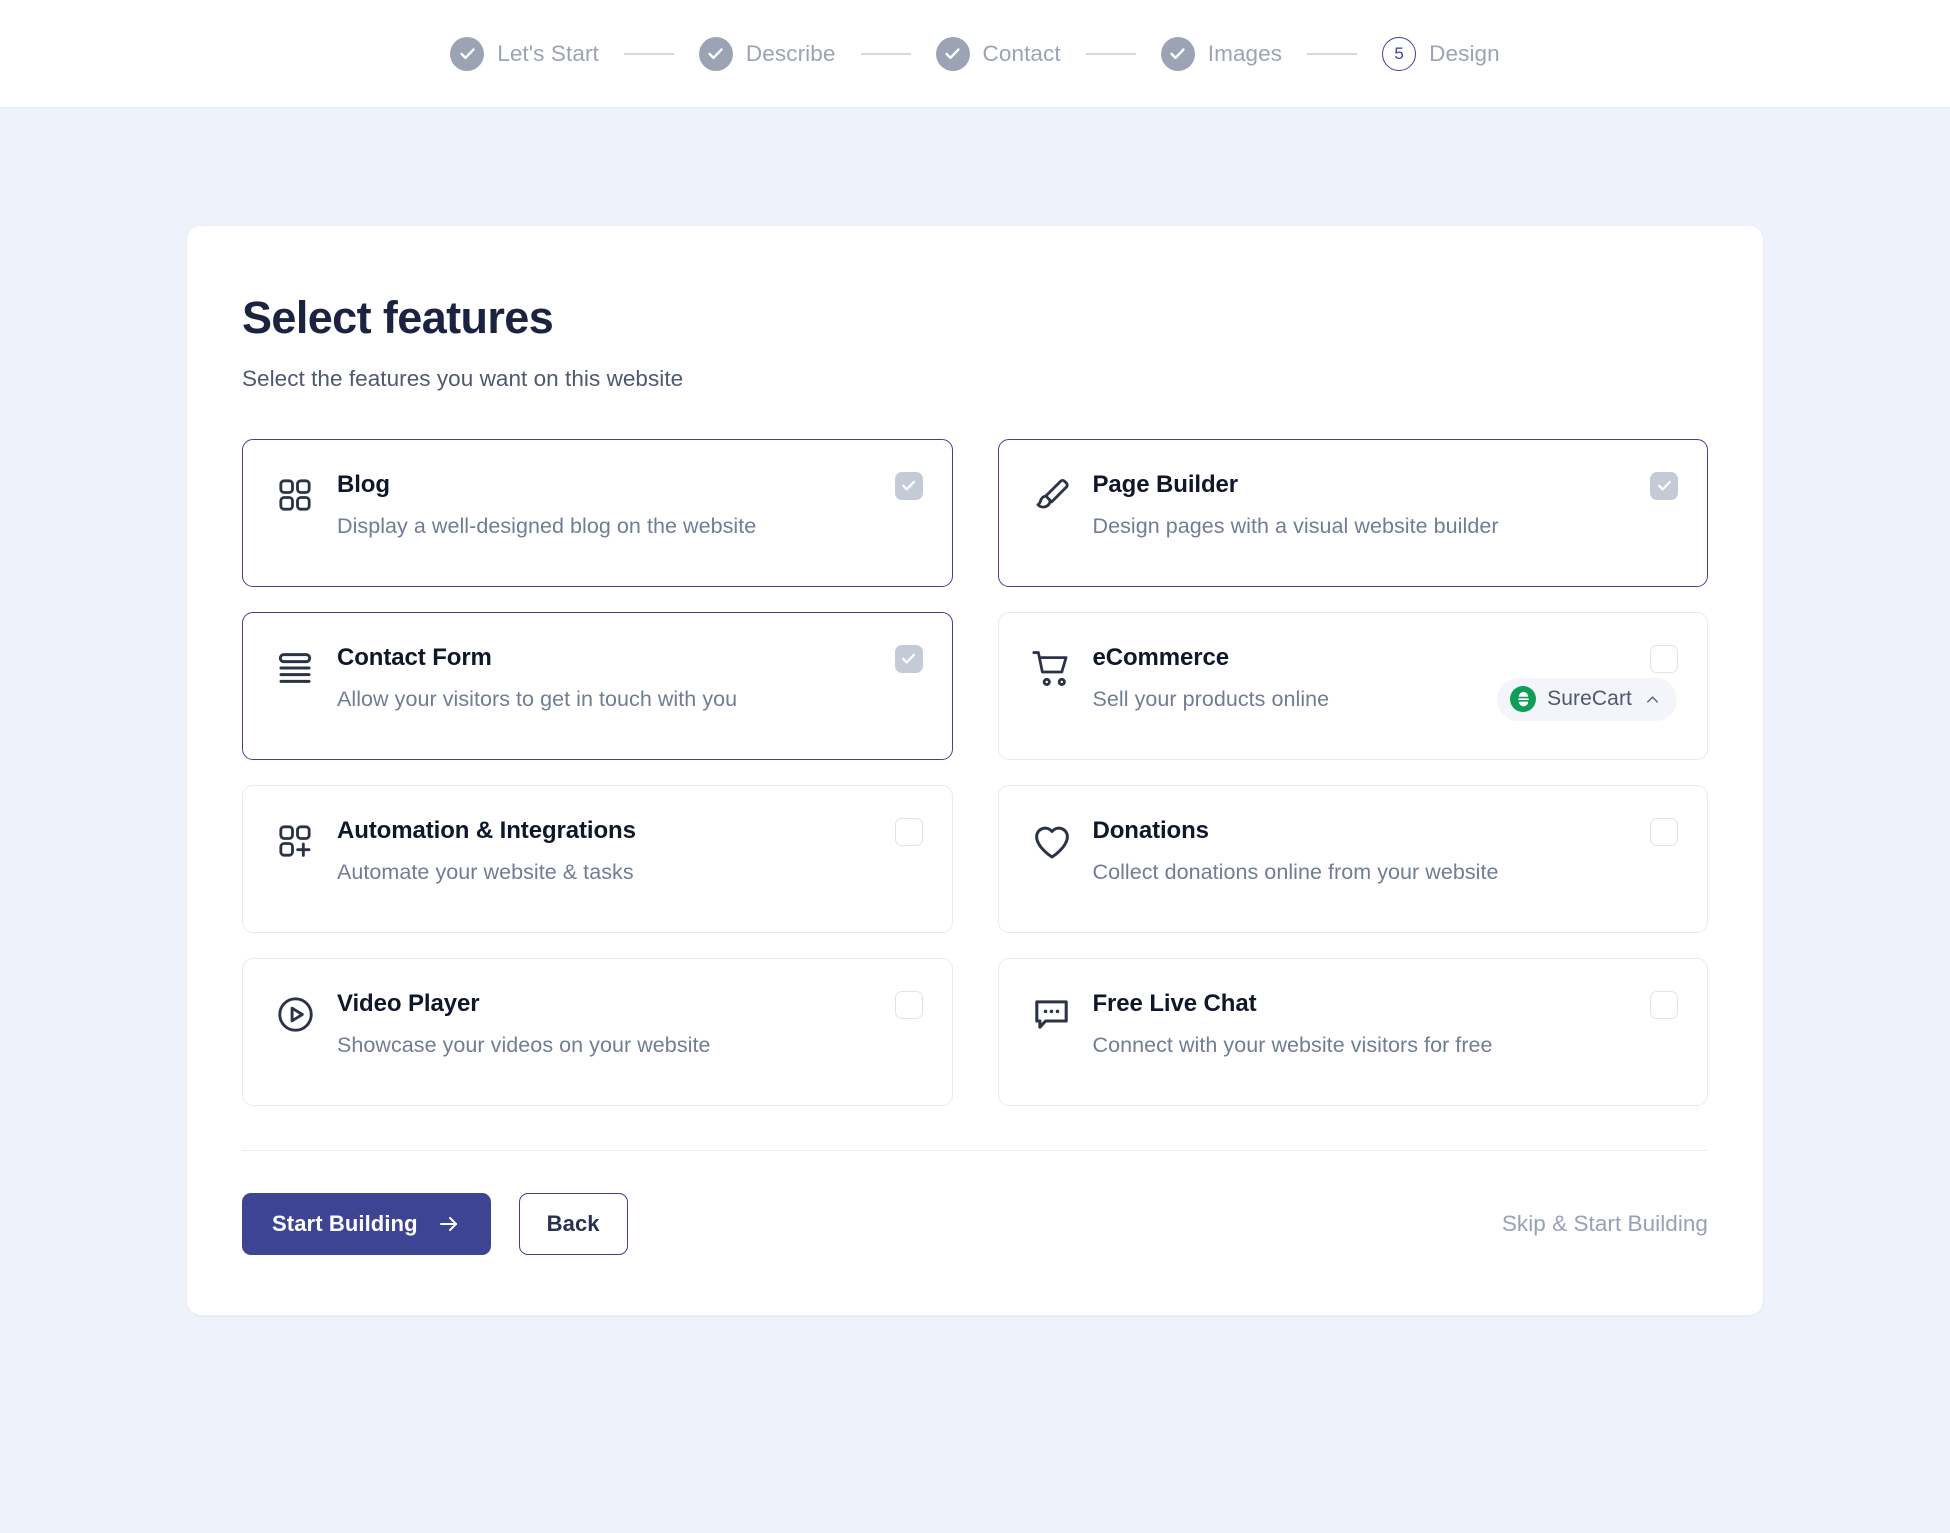  I want to click on progress-stepper: Let's Start Describe Contact Images 5 Design, so click(975, 53).